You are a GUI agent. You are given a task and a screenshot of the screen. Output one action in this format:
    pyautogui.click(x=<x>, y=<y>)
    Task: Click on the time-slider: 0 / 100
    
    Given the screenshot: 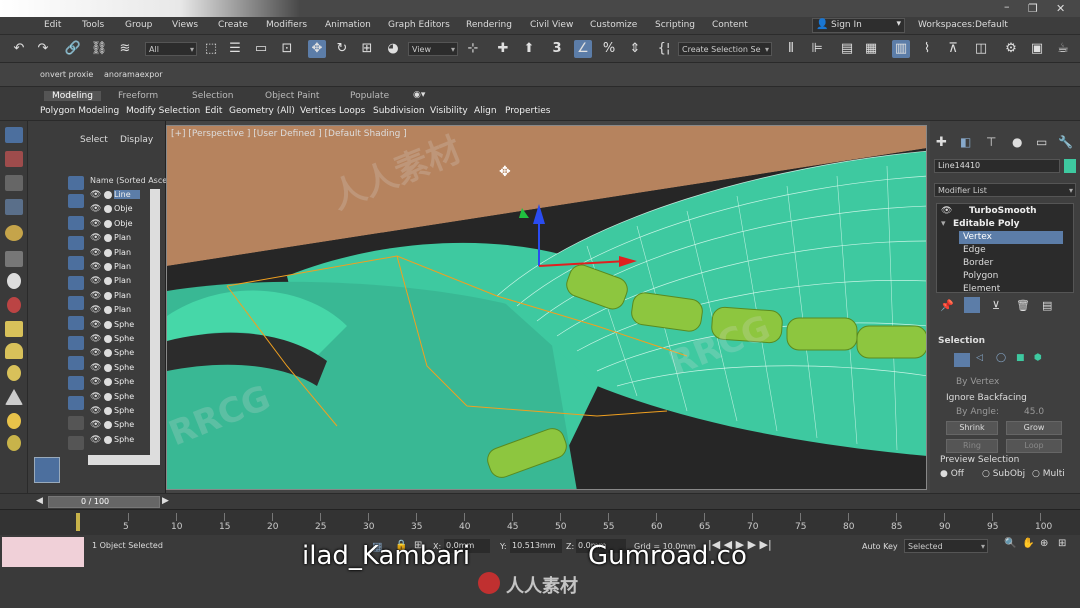 What is the action you would take?
    pyautogui.click(x=104, y=502)
    